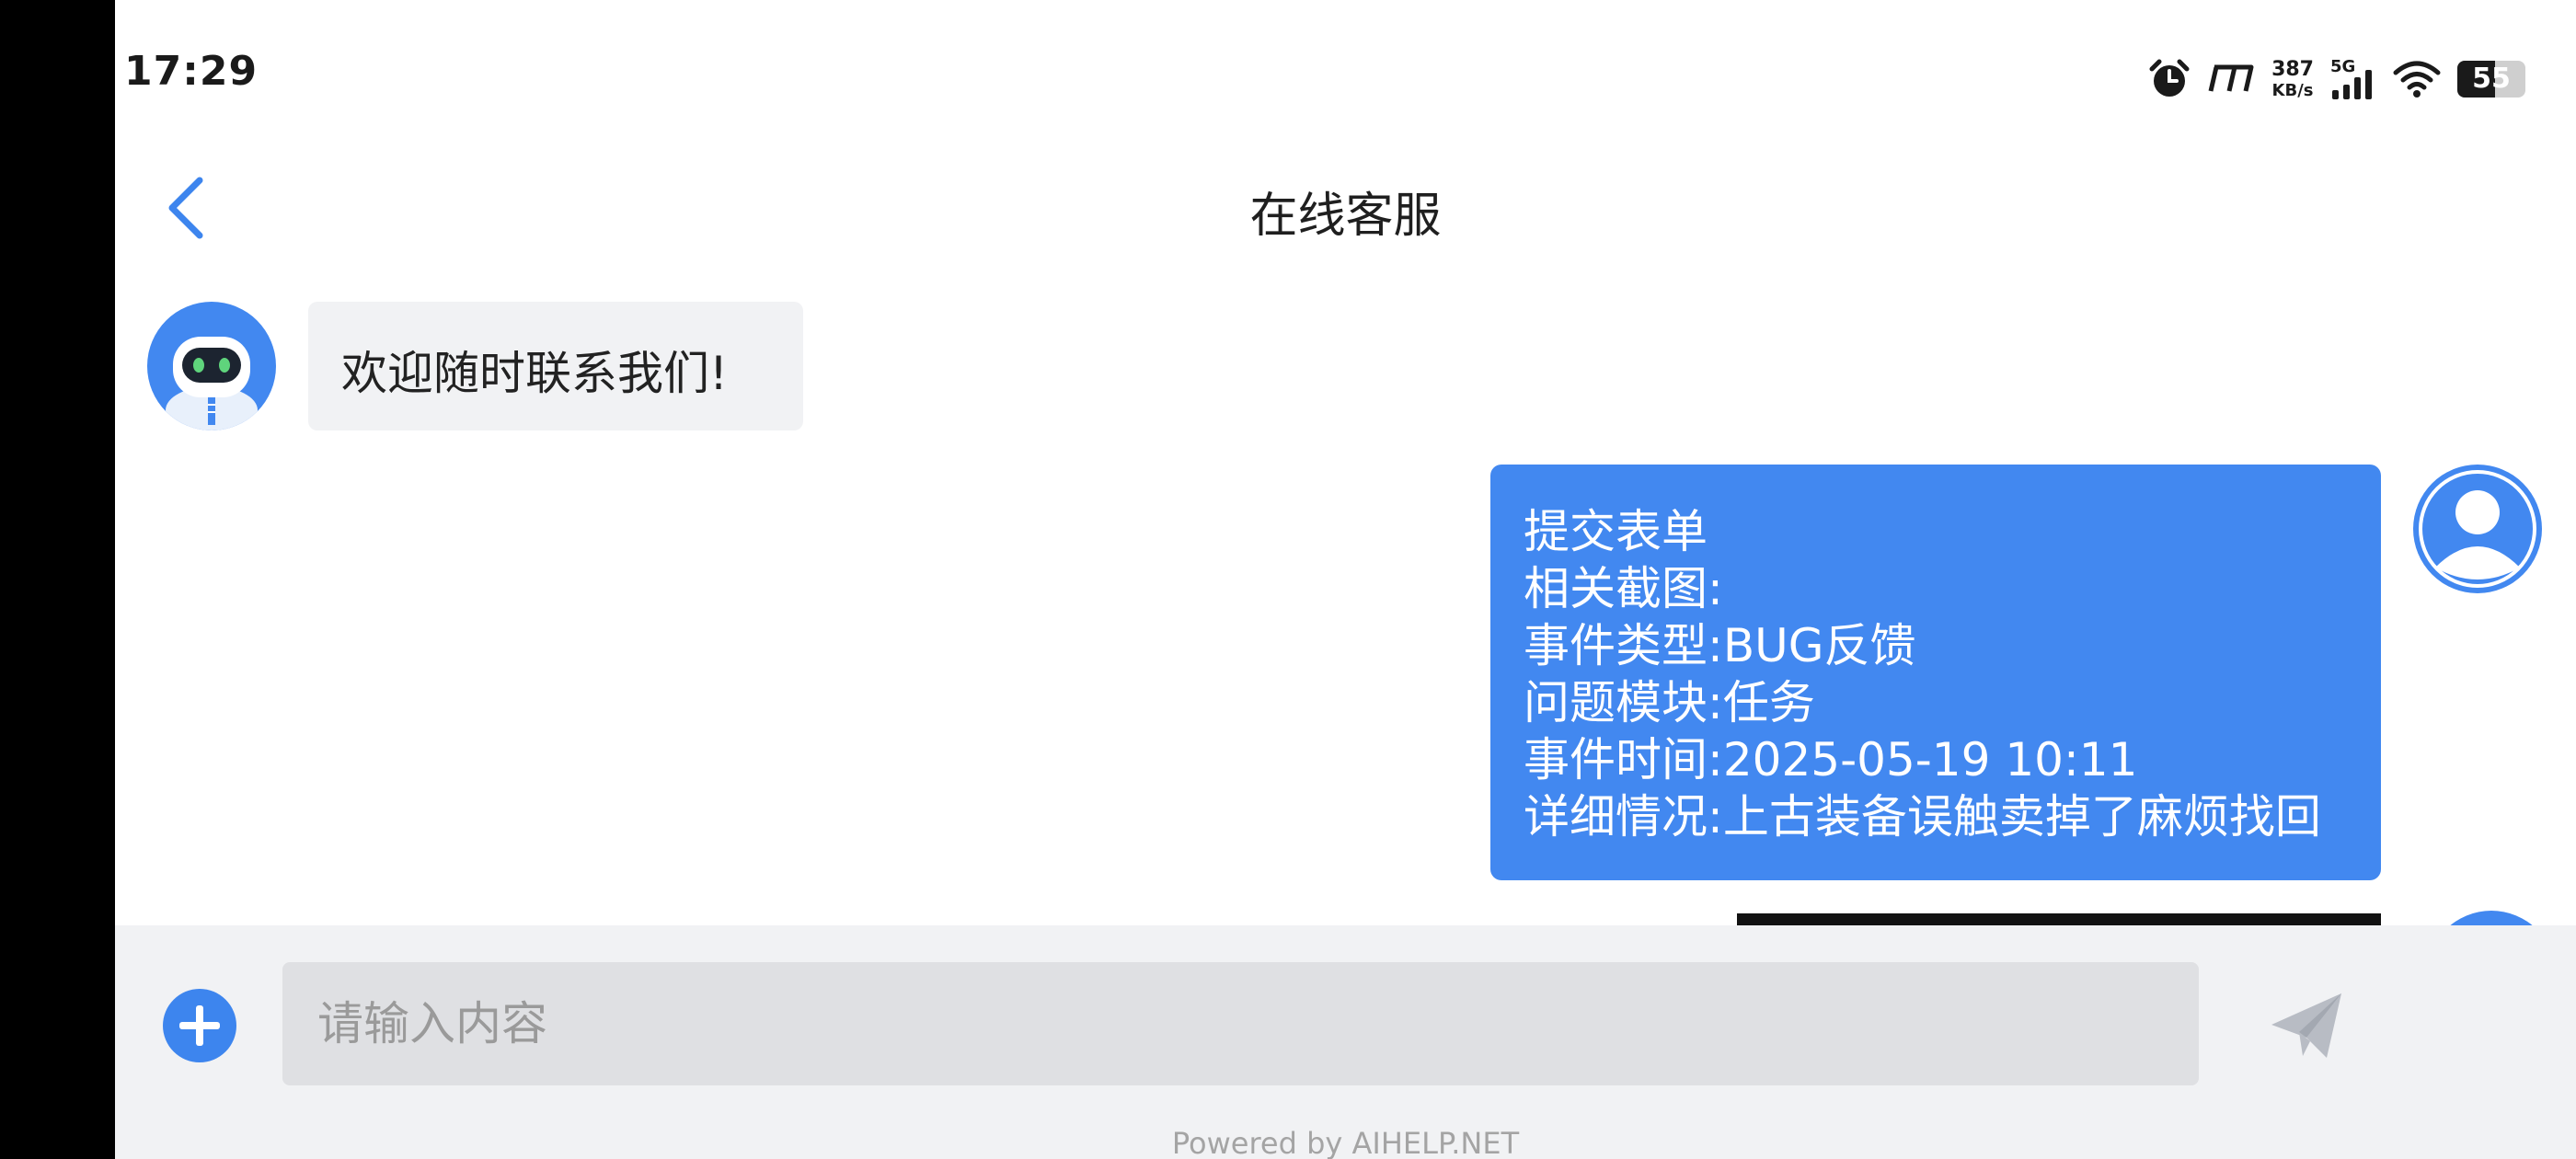 Image resolution: width=2576 pixels, height=1159 pixels. What do you see at coordinates (2059, 919) in the screenshot?
I see `image-message` at bounding box center [2059, 919].